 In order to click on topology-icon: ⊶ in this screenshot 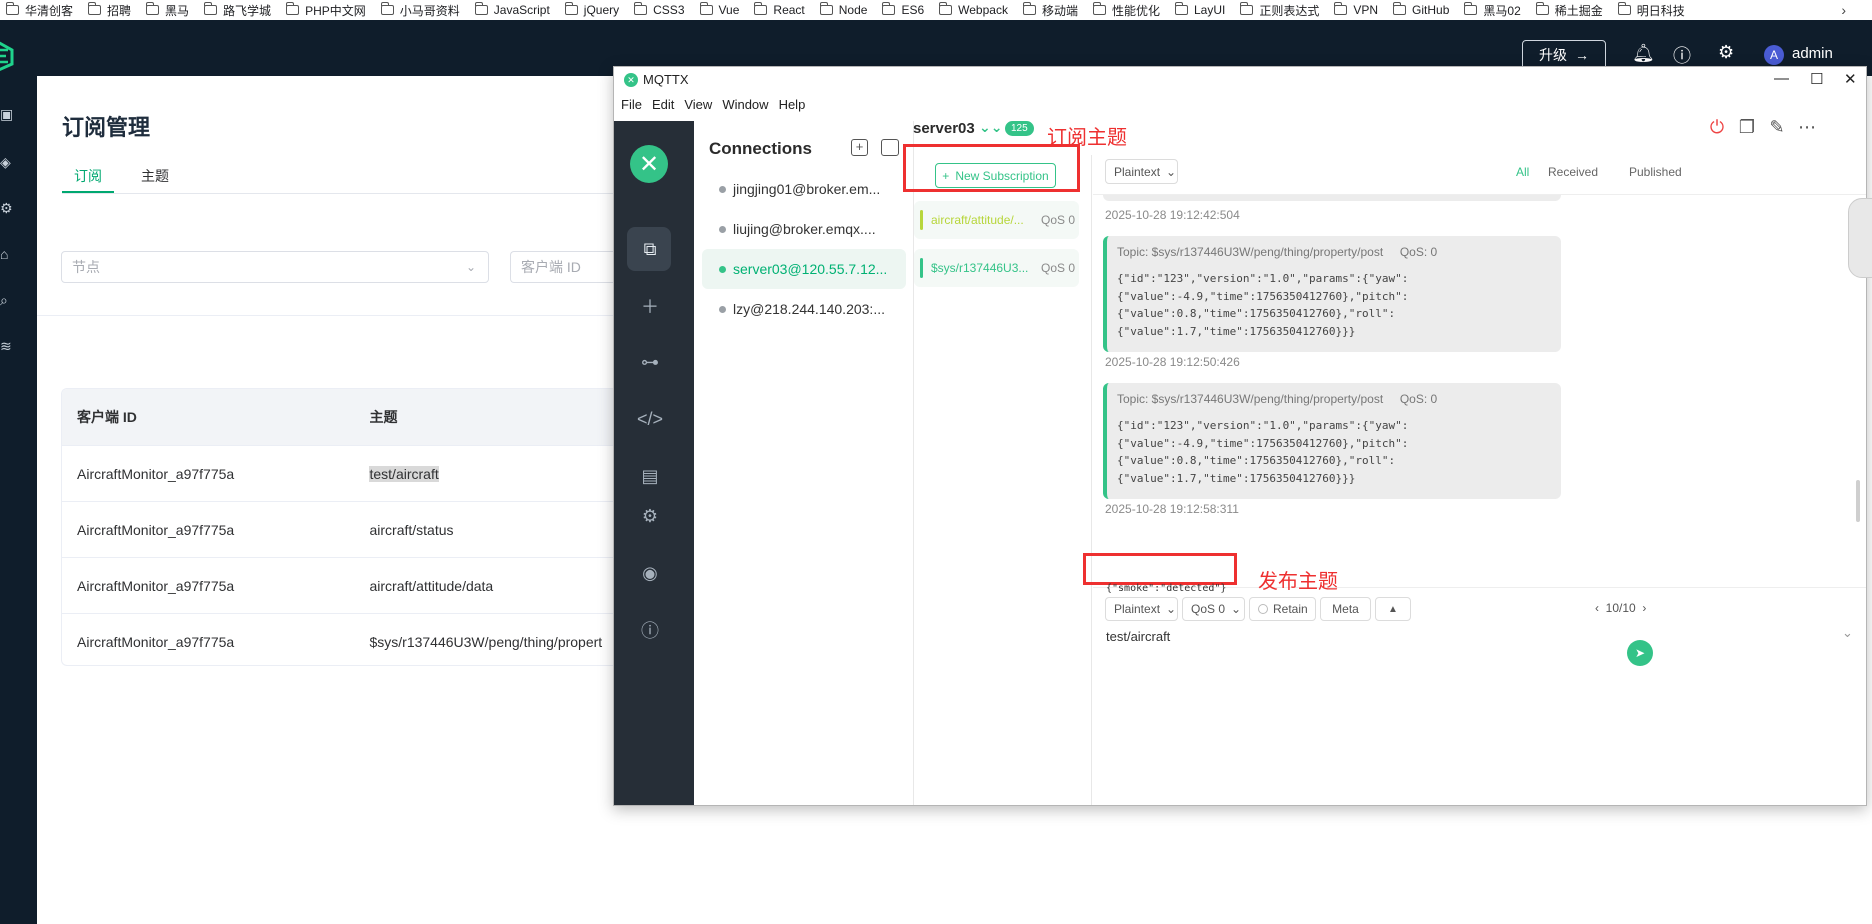, I will do `click(650, 362)`.